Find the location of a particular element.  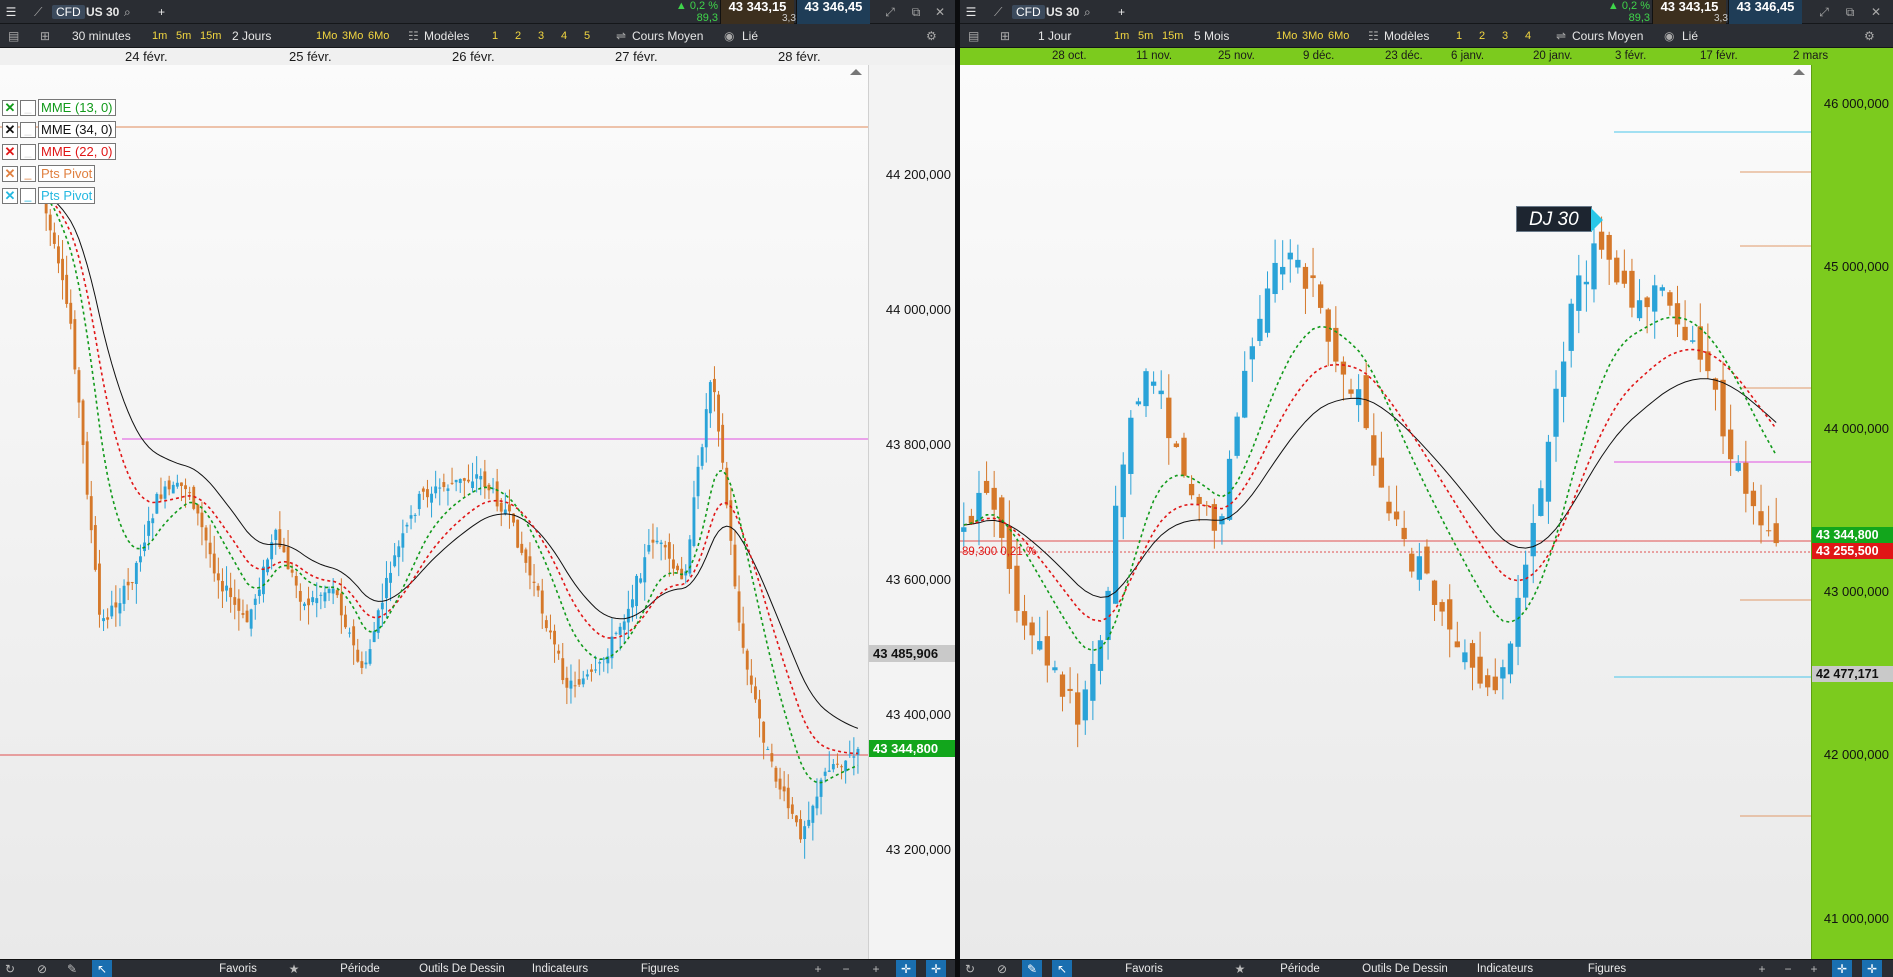

interval-select: 1 Jour is located at coordinates (1054, 36).